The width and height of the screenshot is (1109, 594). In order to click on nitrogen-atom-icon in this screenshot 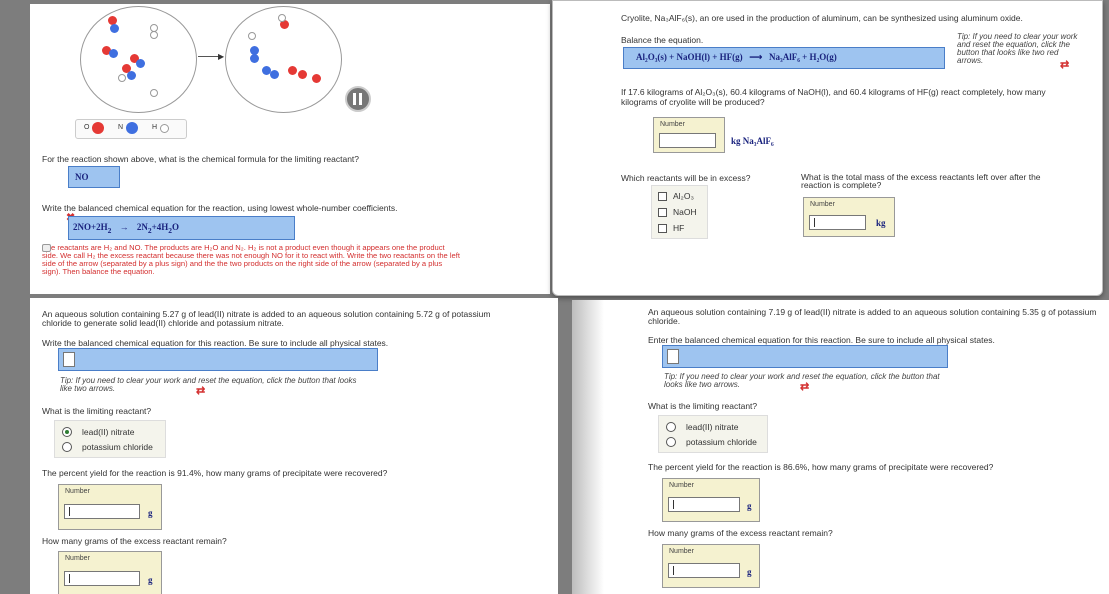, I will do `click(132, 128)`.